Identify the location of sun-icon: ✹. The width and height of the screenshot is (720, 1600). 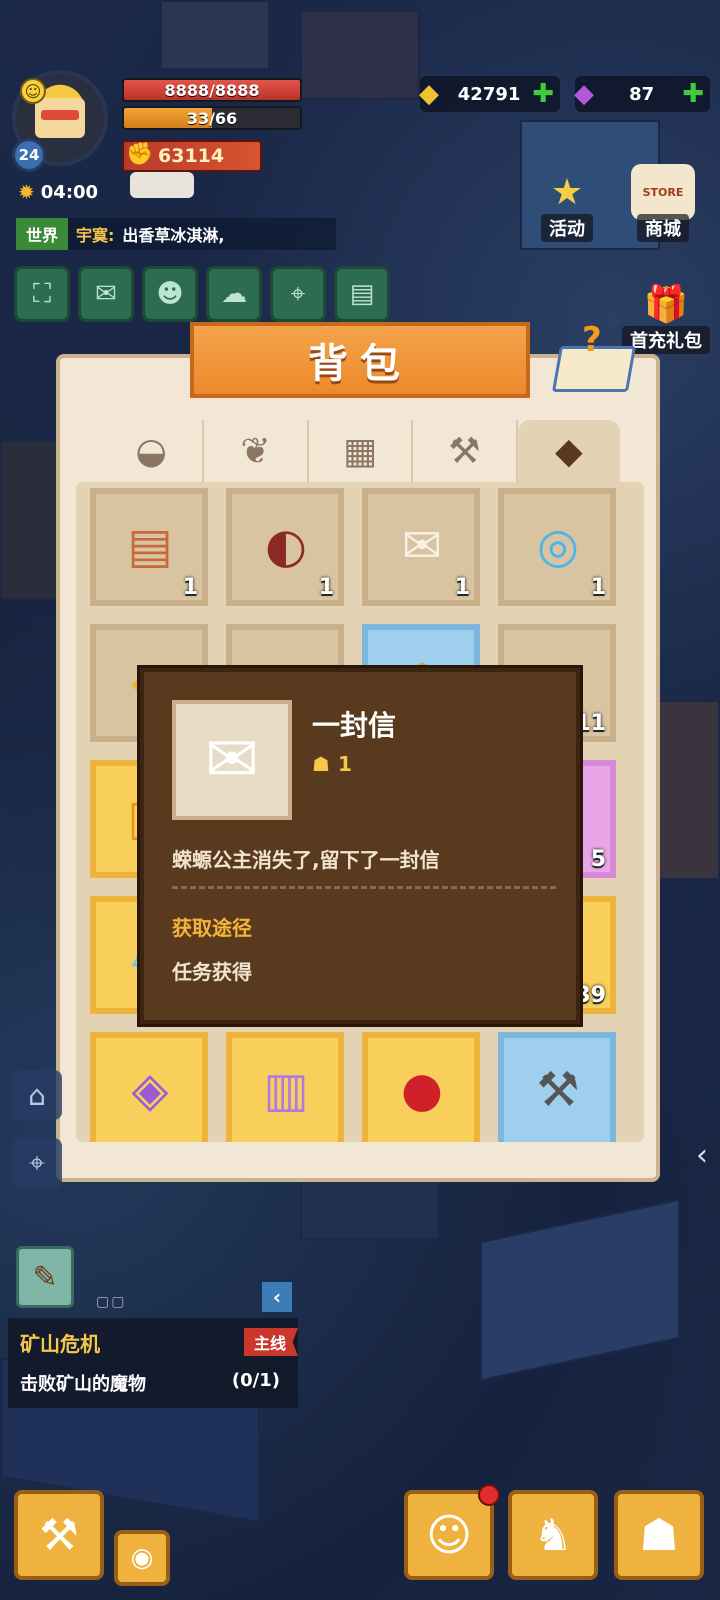
(26, 192).